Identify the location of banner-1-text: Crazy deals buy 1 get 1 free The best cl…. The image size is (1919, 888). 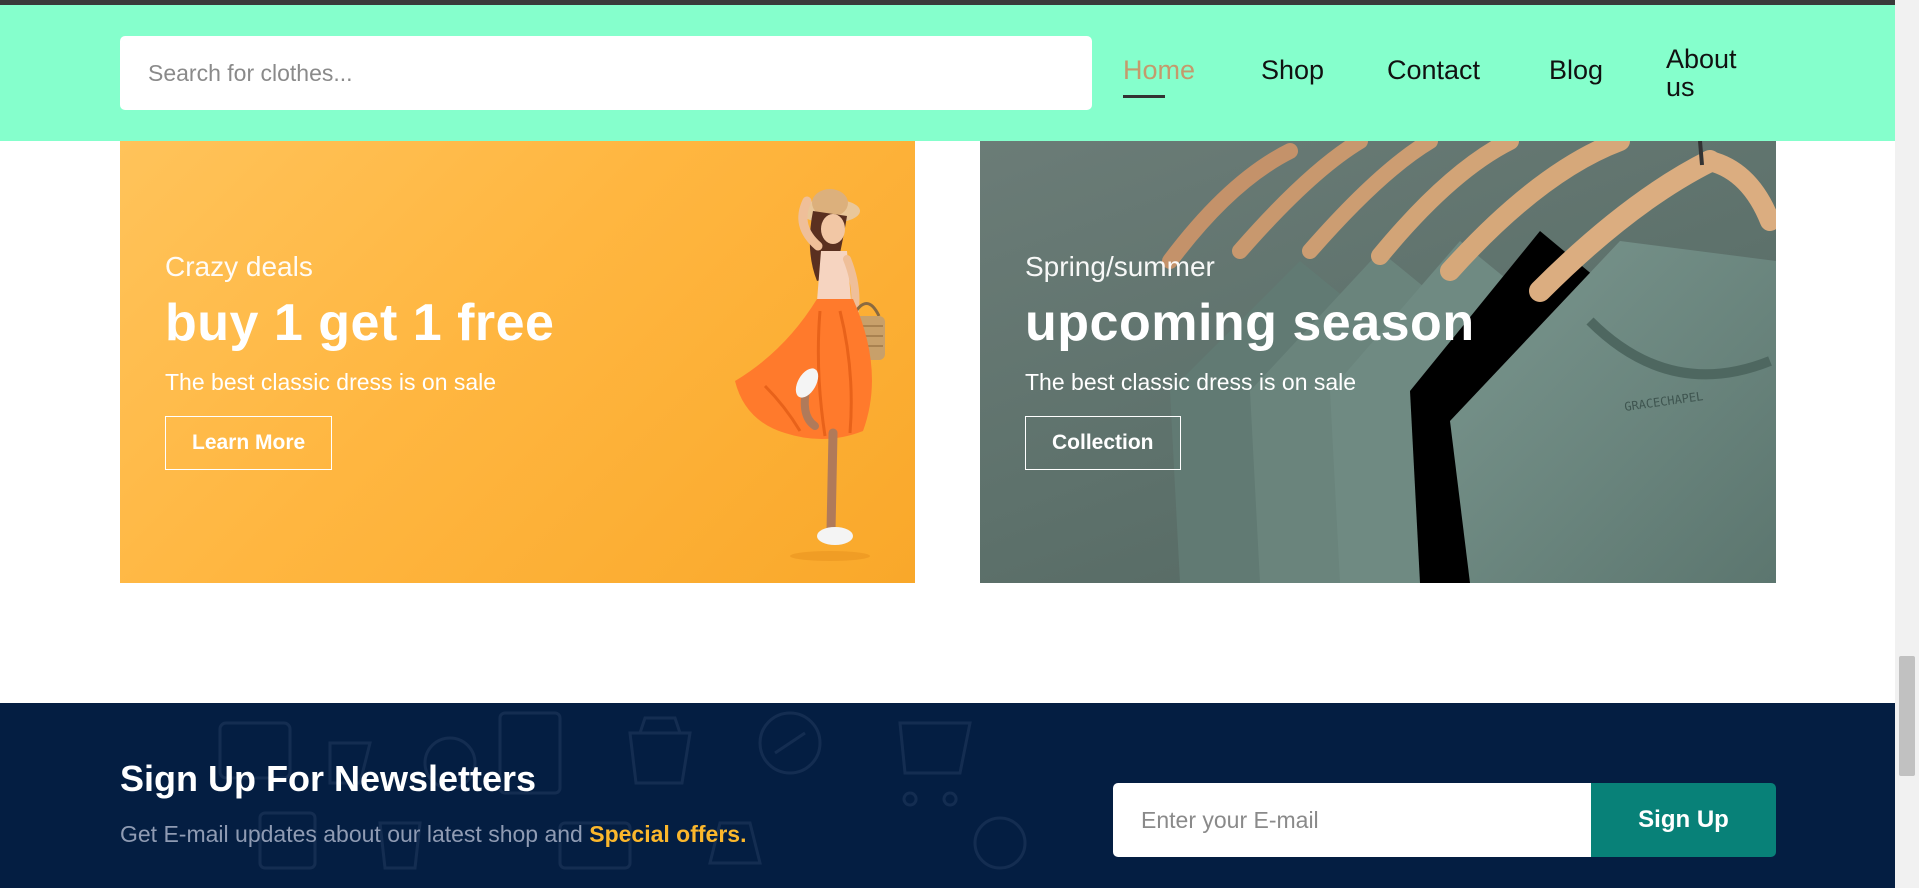
(359, 360).